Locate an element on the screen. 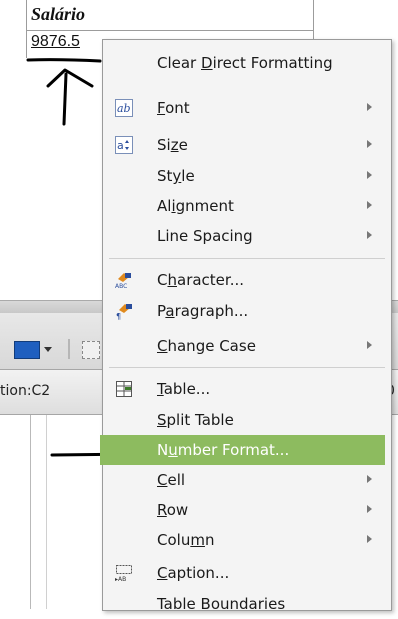 Image resolution: width=398 pixels, height=619 pixels. font-icon: ab is located at coordinates (124, 108).